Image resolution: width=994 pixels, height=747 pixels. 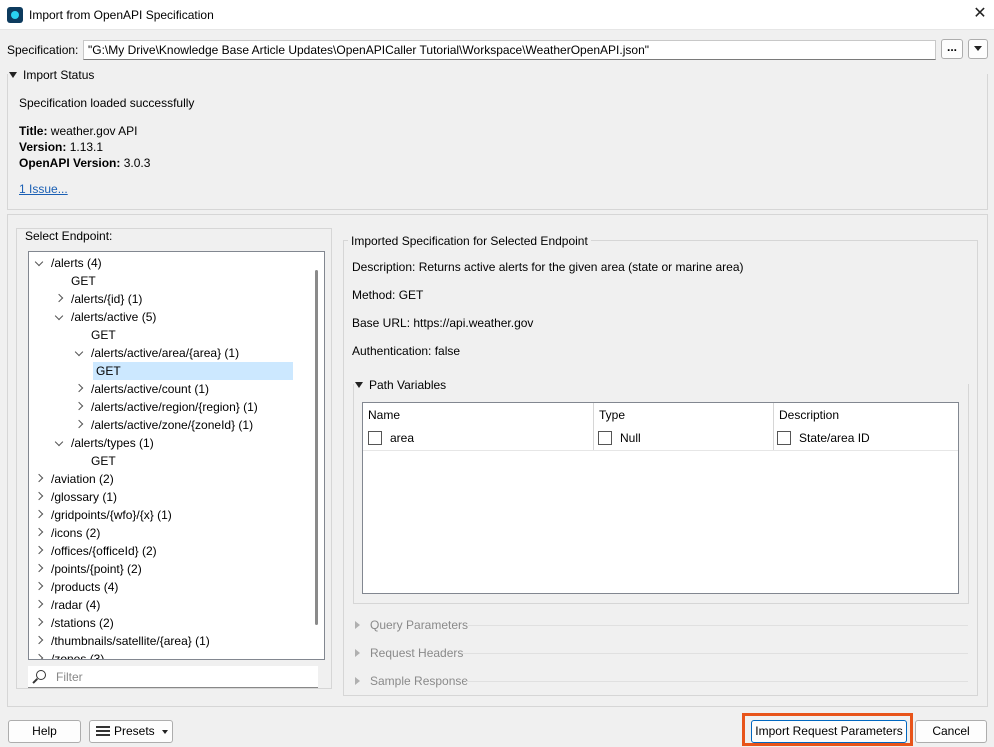 I want to click on tree-item-label: /thumbnails/satellite/{area} (1), so click(x=130, y=641).